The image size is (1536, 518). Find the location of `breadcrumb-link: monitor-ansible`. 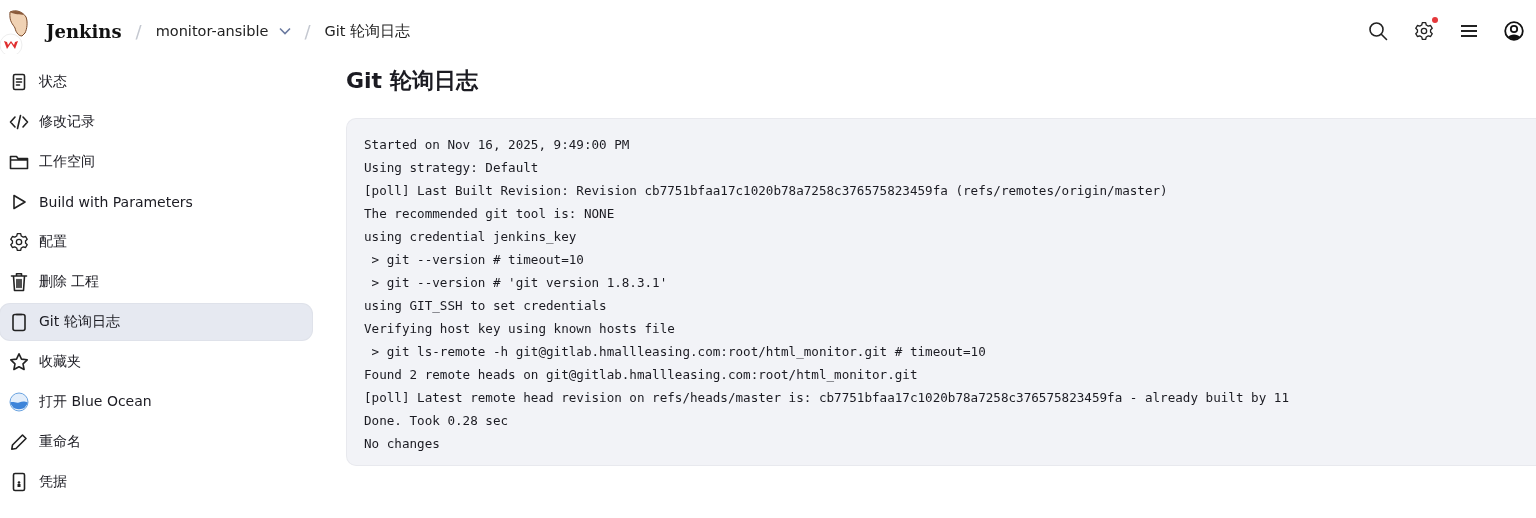

breadcrumb-link: monitor-ansible is located at coordinates (223, 31).